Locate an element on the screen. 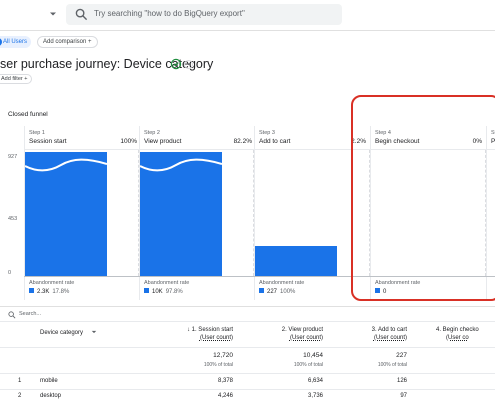 The width and height of the screenshot is (495, 400). step-name: View product is located at coordinates (163, 141).